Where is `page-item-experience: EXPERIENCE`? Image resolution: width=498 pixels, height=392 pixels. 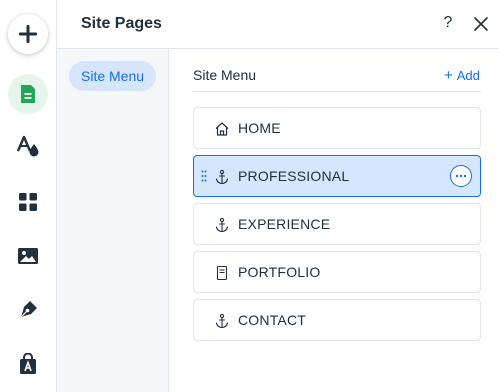 page-item-experience: EXPERIENCE is located at coordinates (337, 224).